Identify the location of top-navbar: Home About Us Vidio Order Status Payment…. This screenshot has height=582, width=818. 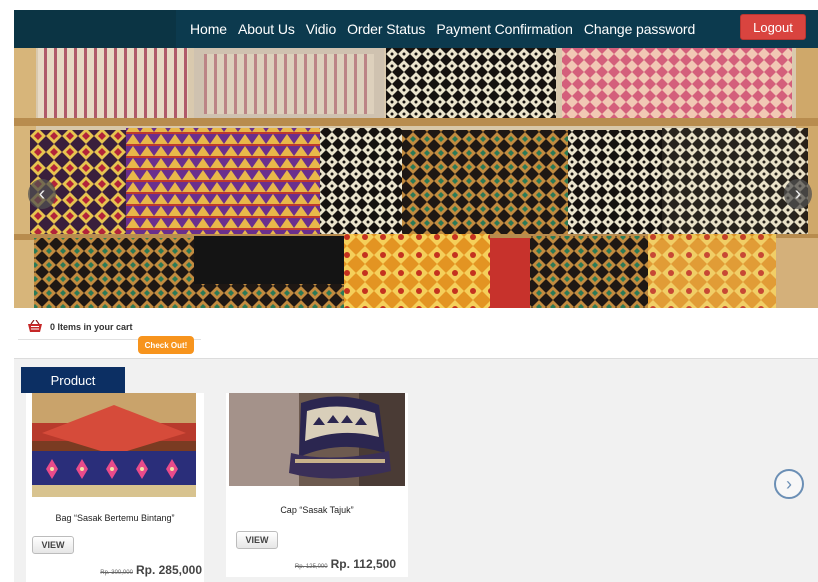
(416, 29).